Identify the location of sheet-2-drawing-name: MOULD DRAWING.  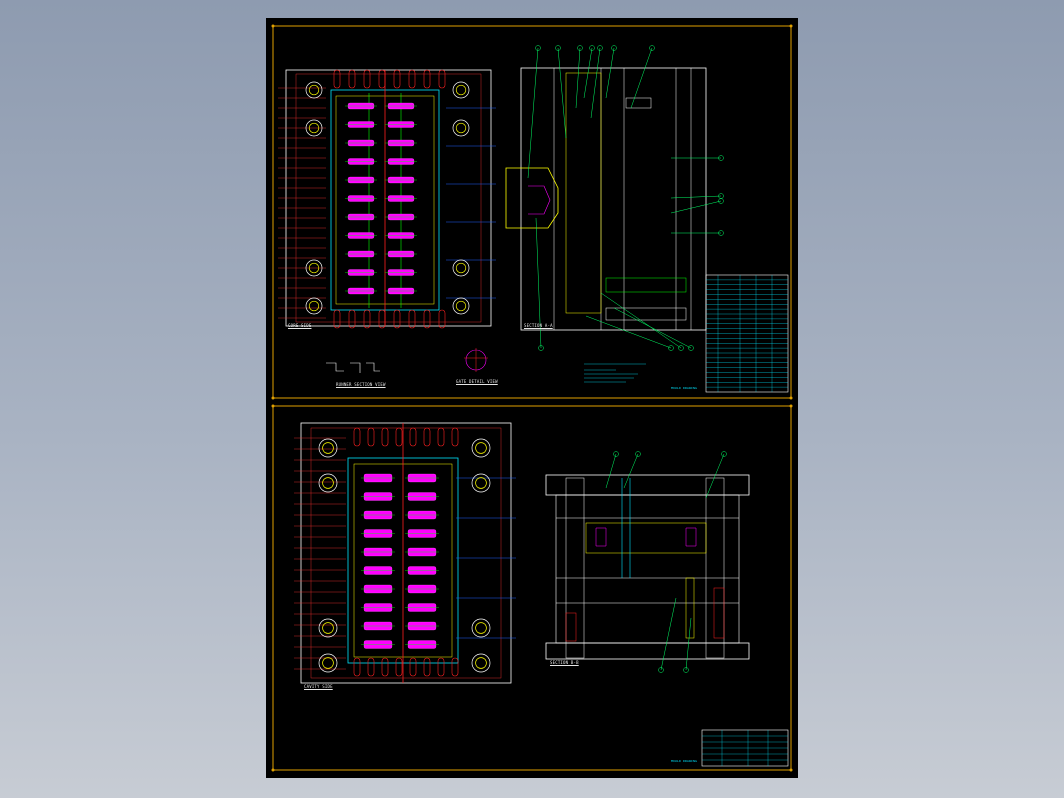
(684, 761).